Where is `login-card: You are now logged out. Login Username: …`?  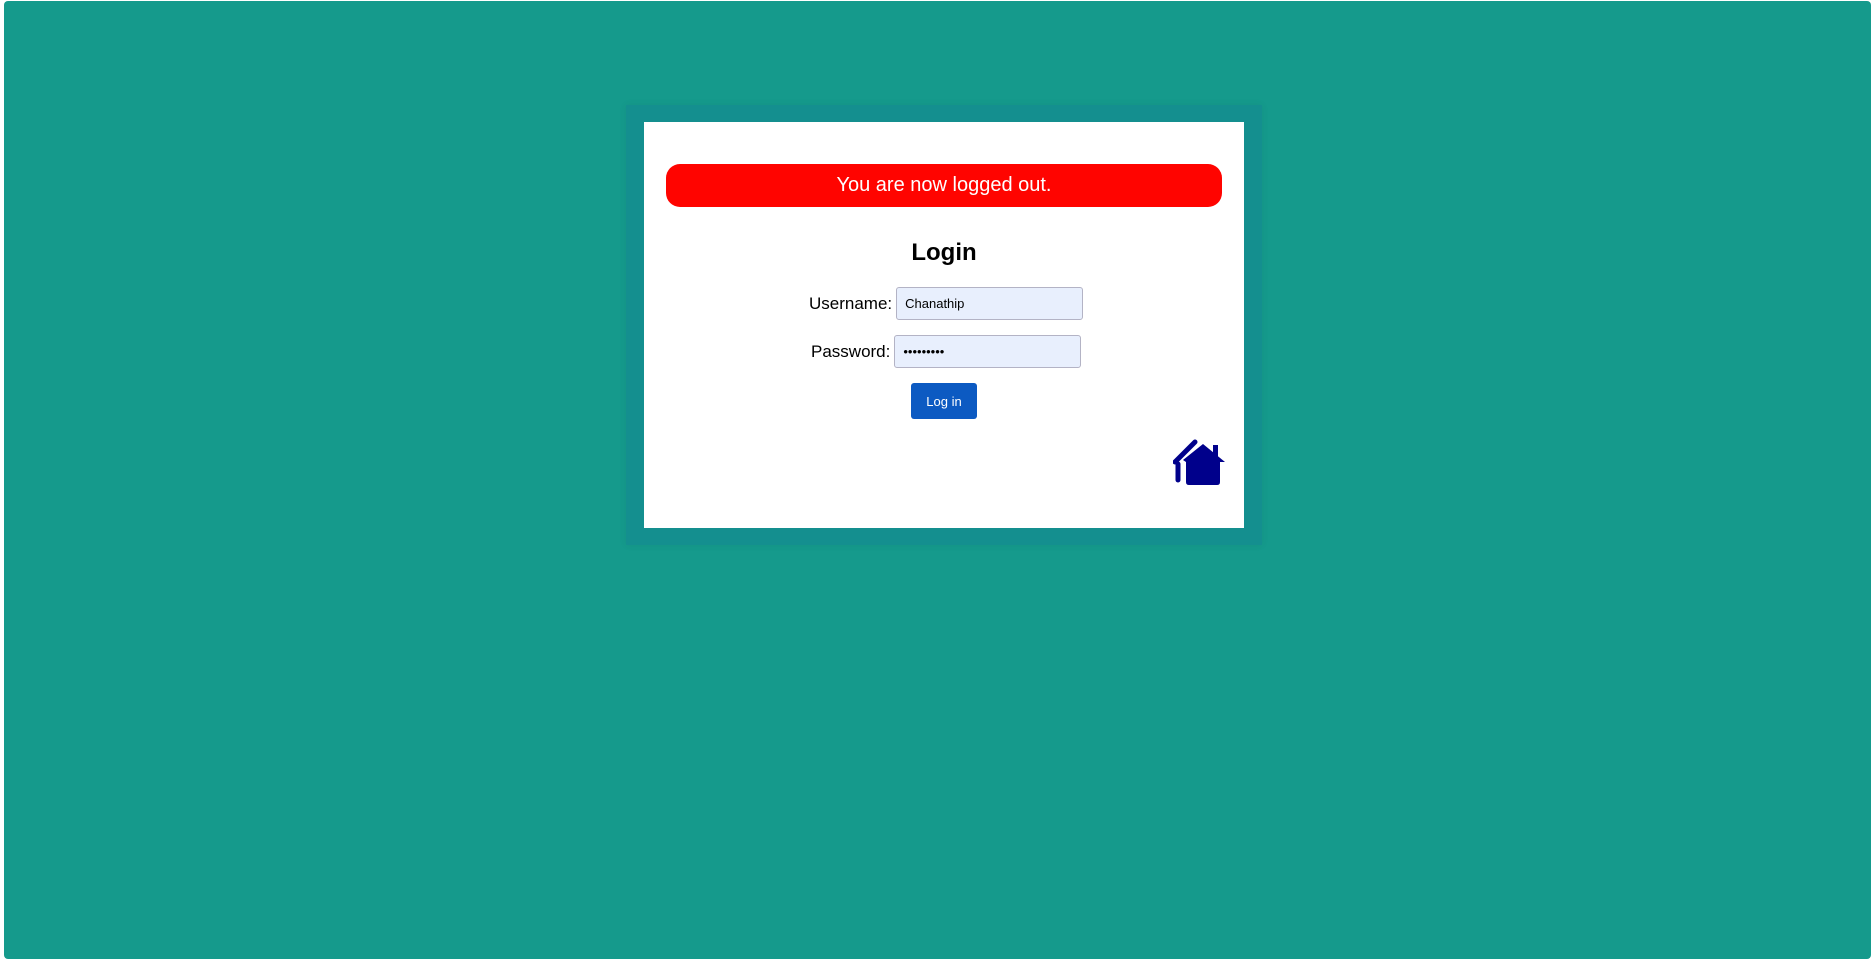
login-card: You are now logged out. Login Username: … is located at coordinates (944, 325).